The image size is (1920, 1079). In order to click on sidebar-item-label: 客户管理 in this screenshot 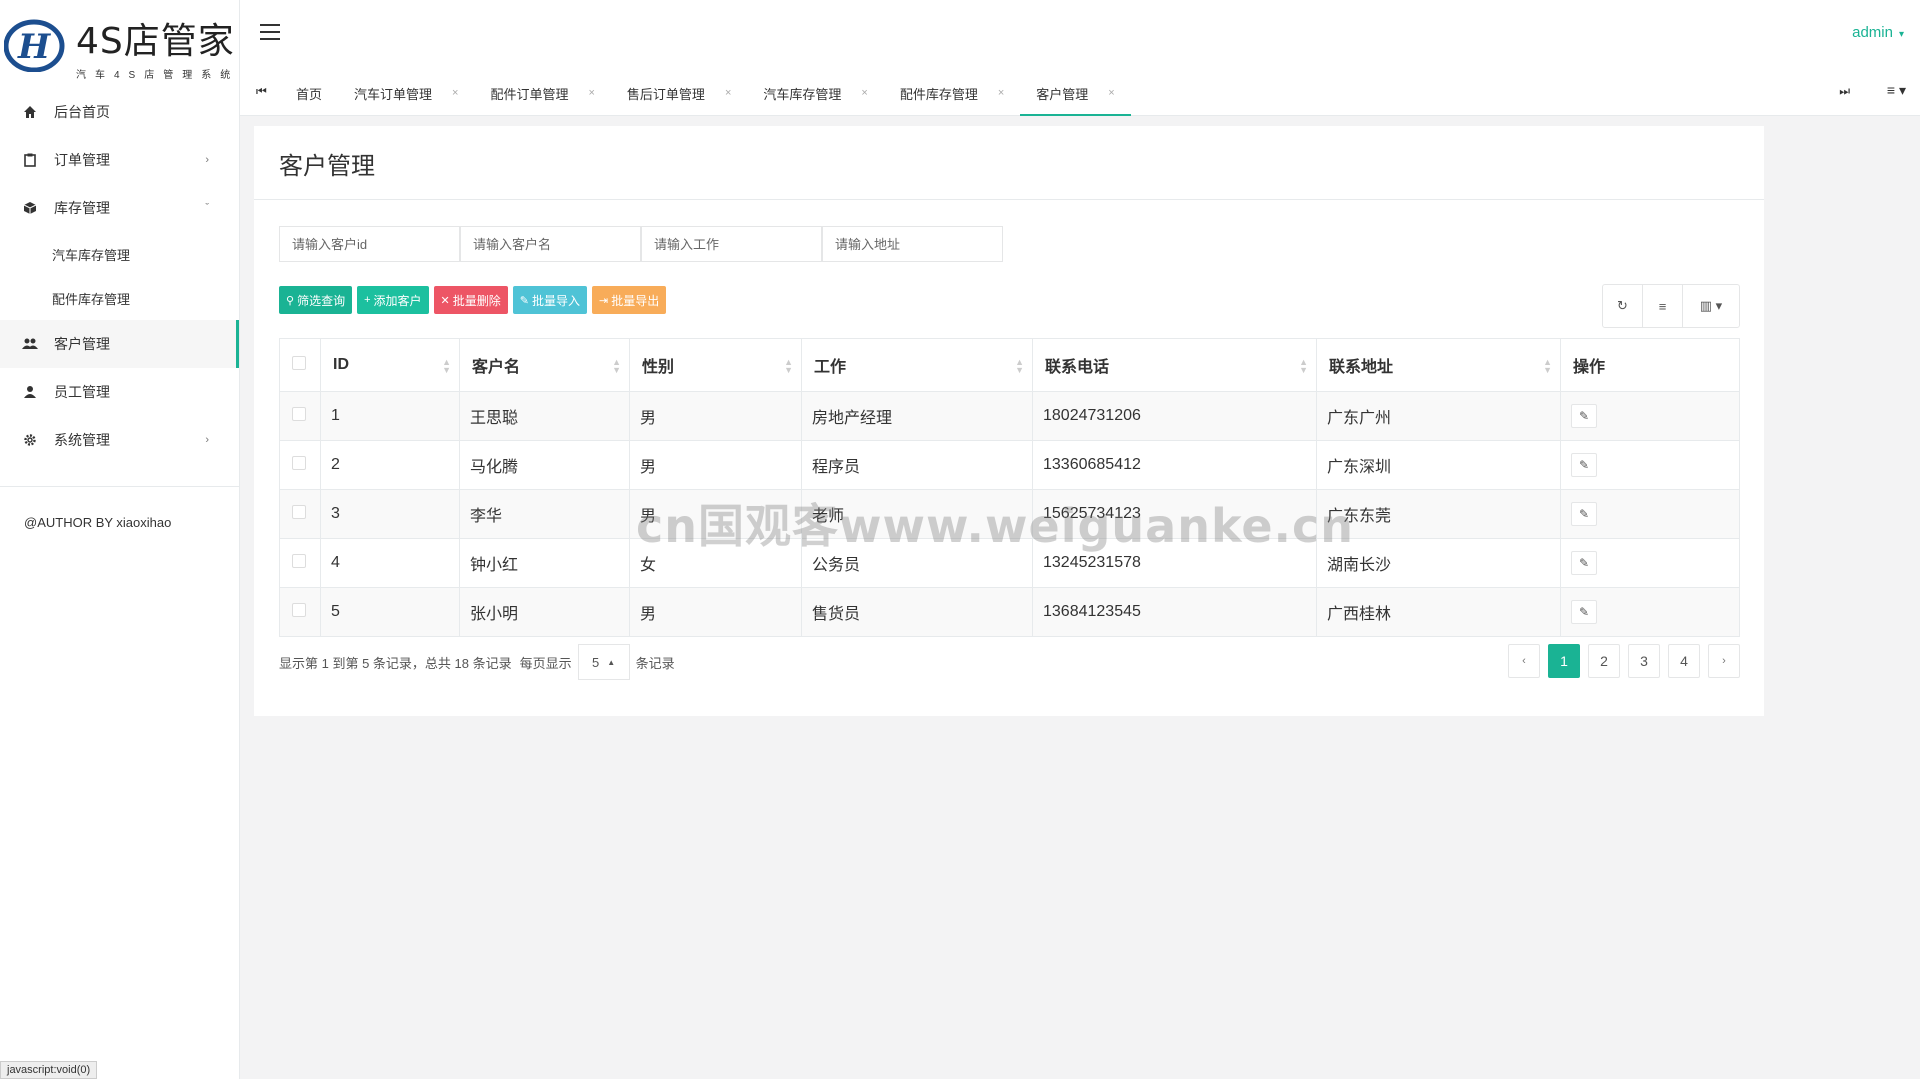, I will do `click(82, 344)`.